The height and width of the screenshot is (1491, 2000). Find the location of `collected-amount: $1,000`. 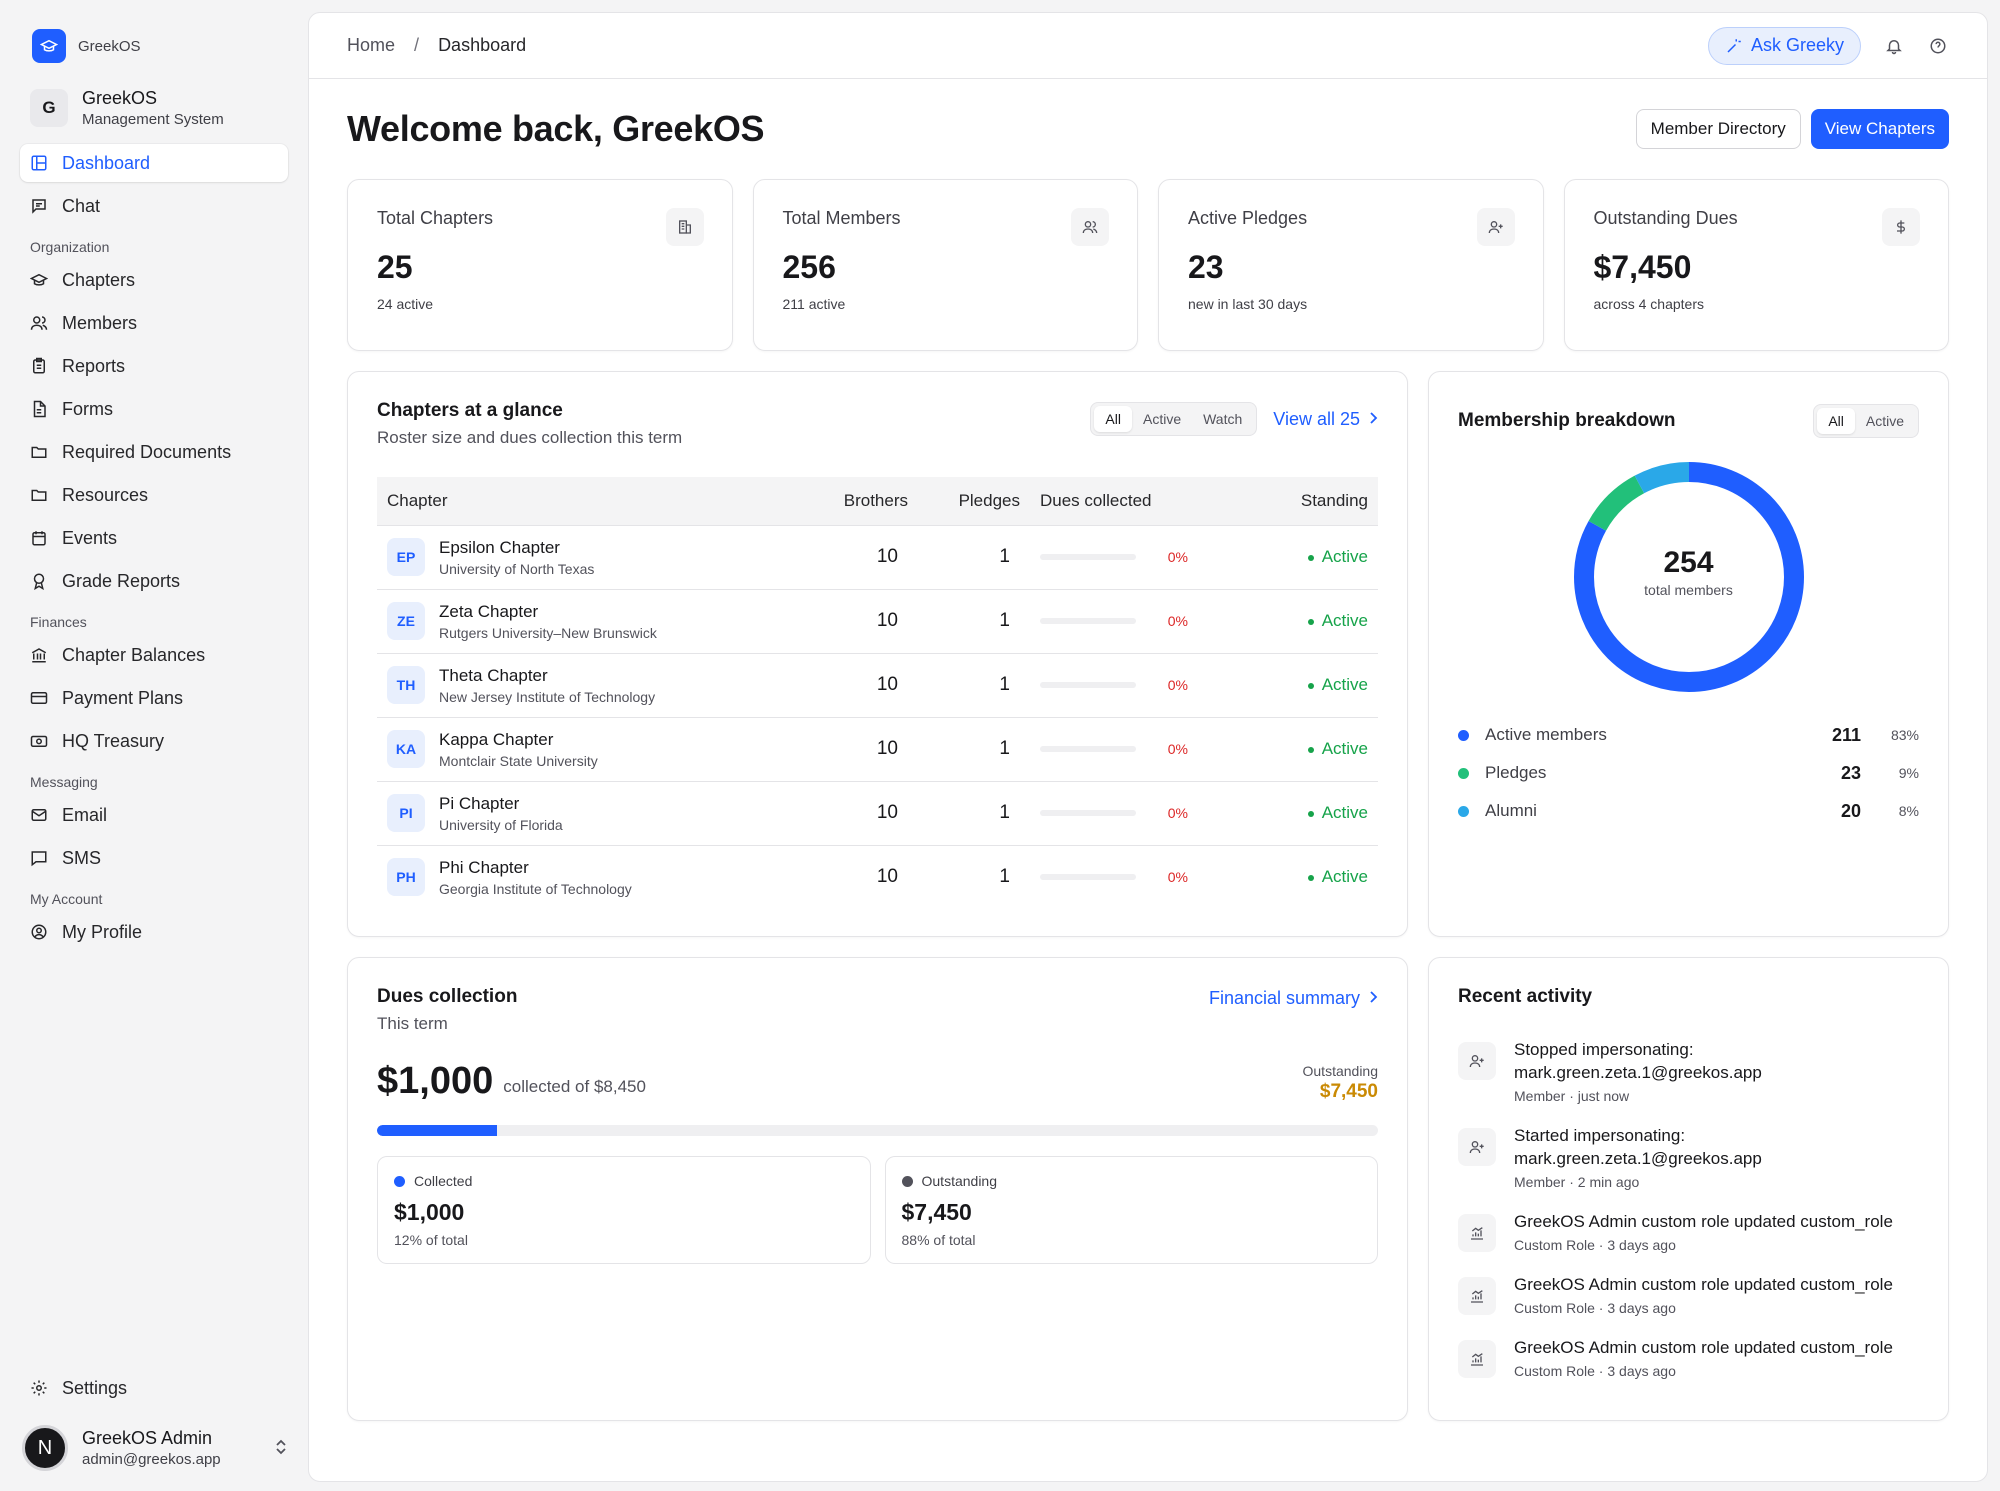

collected-amount: $1,000 is located at coordinates (435, 1081).